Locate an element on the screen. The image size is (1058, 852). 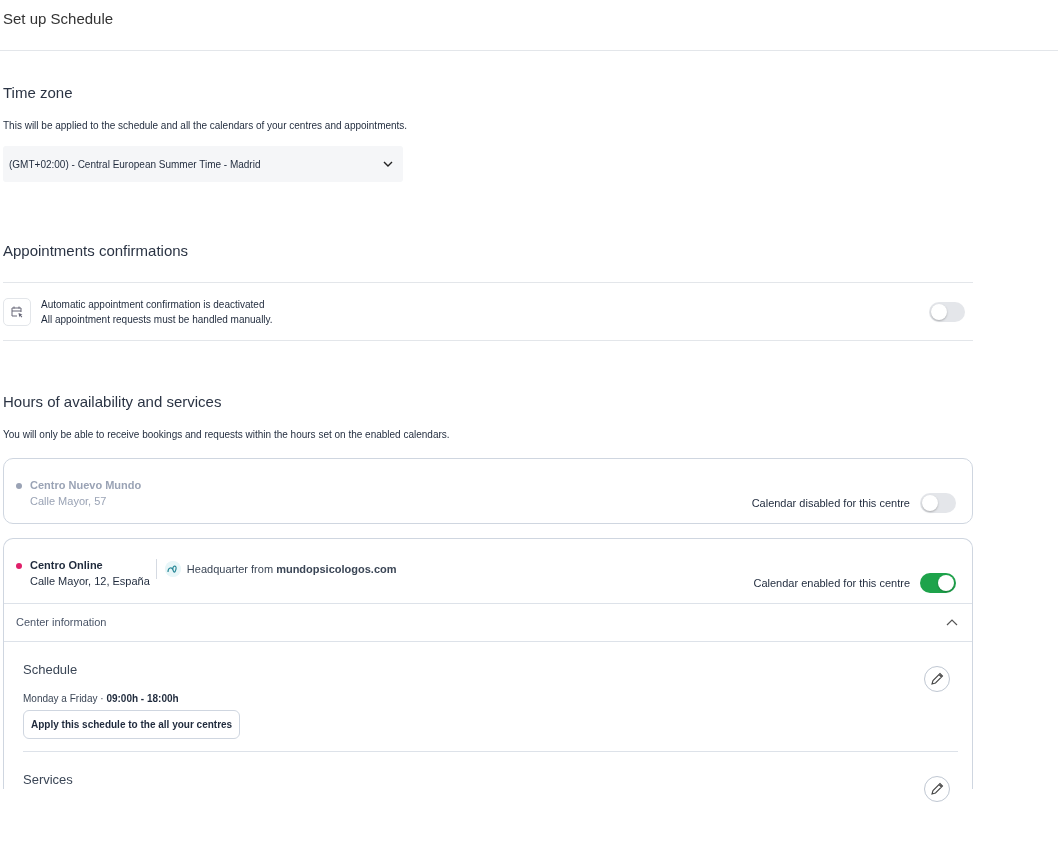
chevron-icon is located at coordinates (952, 622).